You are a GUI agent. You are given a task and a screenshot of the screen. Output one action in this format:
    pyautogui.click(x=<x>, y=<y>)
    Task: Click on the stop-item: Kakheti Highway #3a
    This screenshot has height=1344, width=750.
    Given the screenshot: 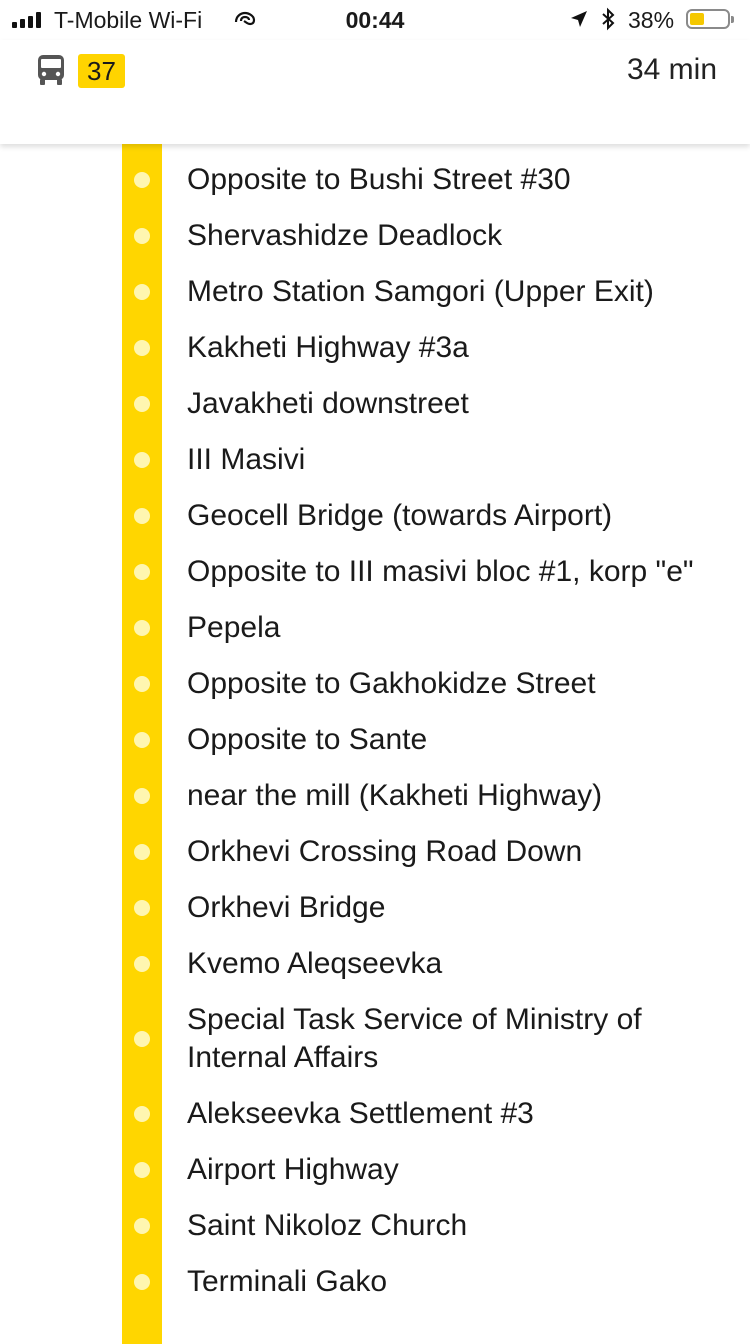 What is the action you would take?
    pyautogui.click(x=375, y=348)
    